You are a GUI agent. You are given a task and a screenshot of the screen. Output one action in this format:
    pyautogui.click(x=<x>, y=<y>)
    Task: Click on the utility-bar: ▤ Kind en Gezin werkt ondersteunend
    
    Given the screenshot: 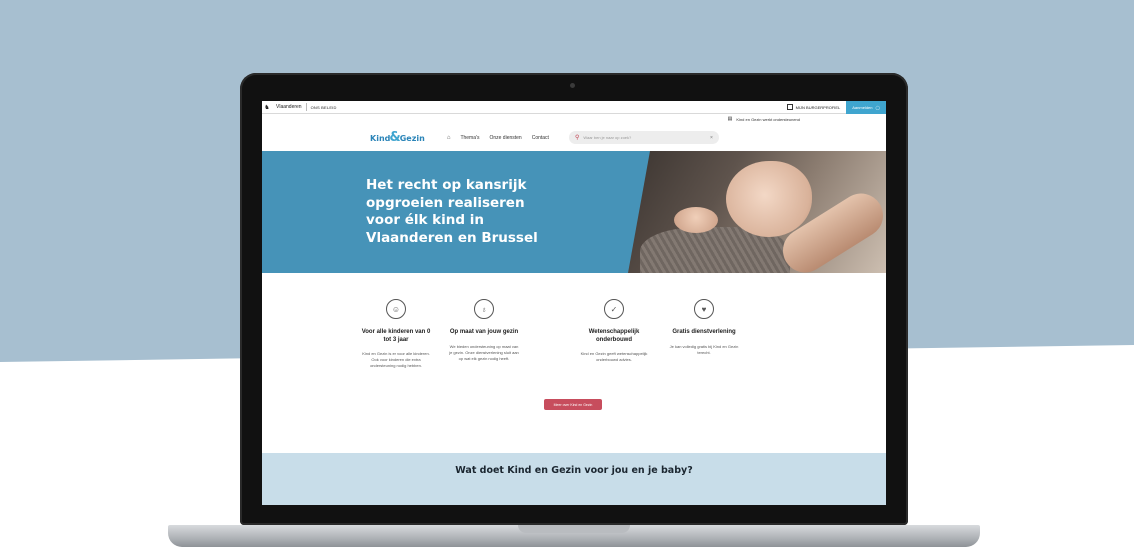 What is the action you would take?
    pyautogui.click(x=574, y=119)
    